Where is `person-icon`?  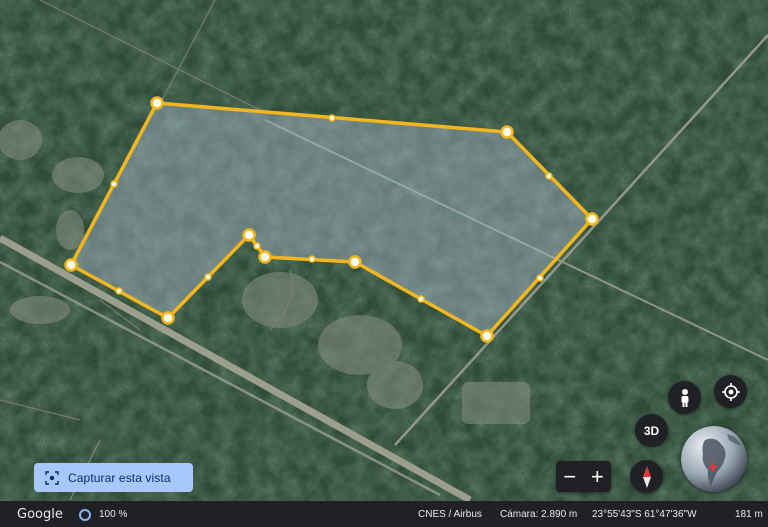
person-icon is located at coordinates (684, 397).